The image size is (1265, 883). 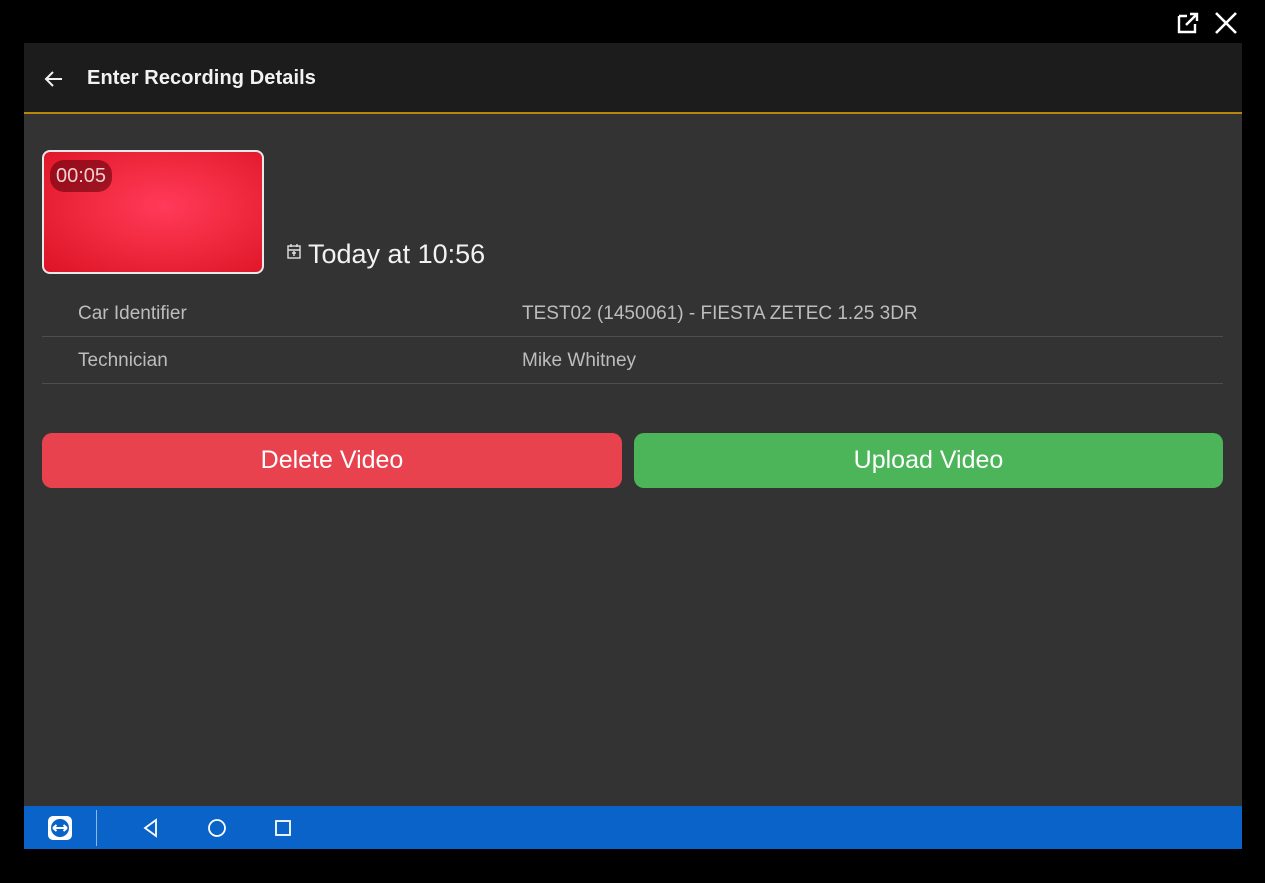 I want to click on delete-video-button: Delete Video, so click(x=332, y=460).